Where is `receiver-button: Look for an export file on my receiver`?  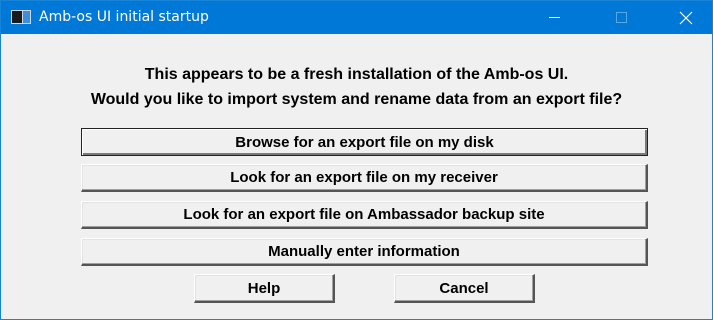
receiver-button: Look for an export file on my receiver is located at coordinates (364, 178).